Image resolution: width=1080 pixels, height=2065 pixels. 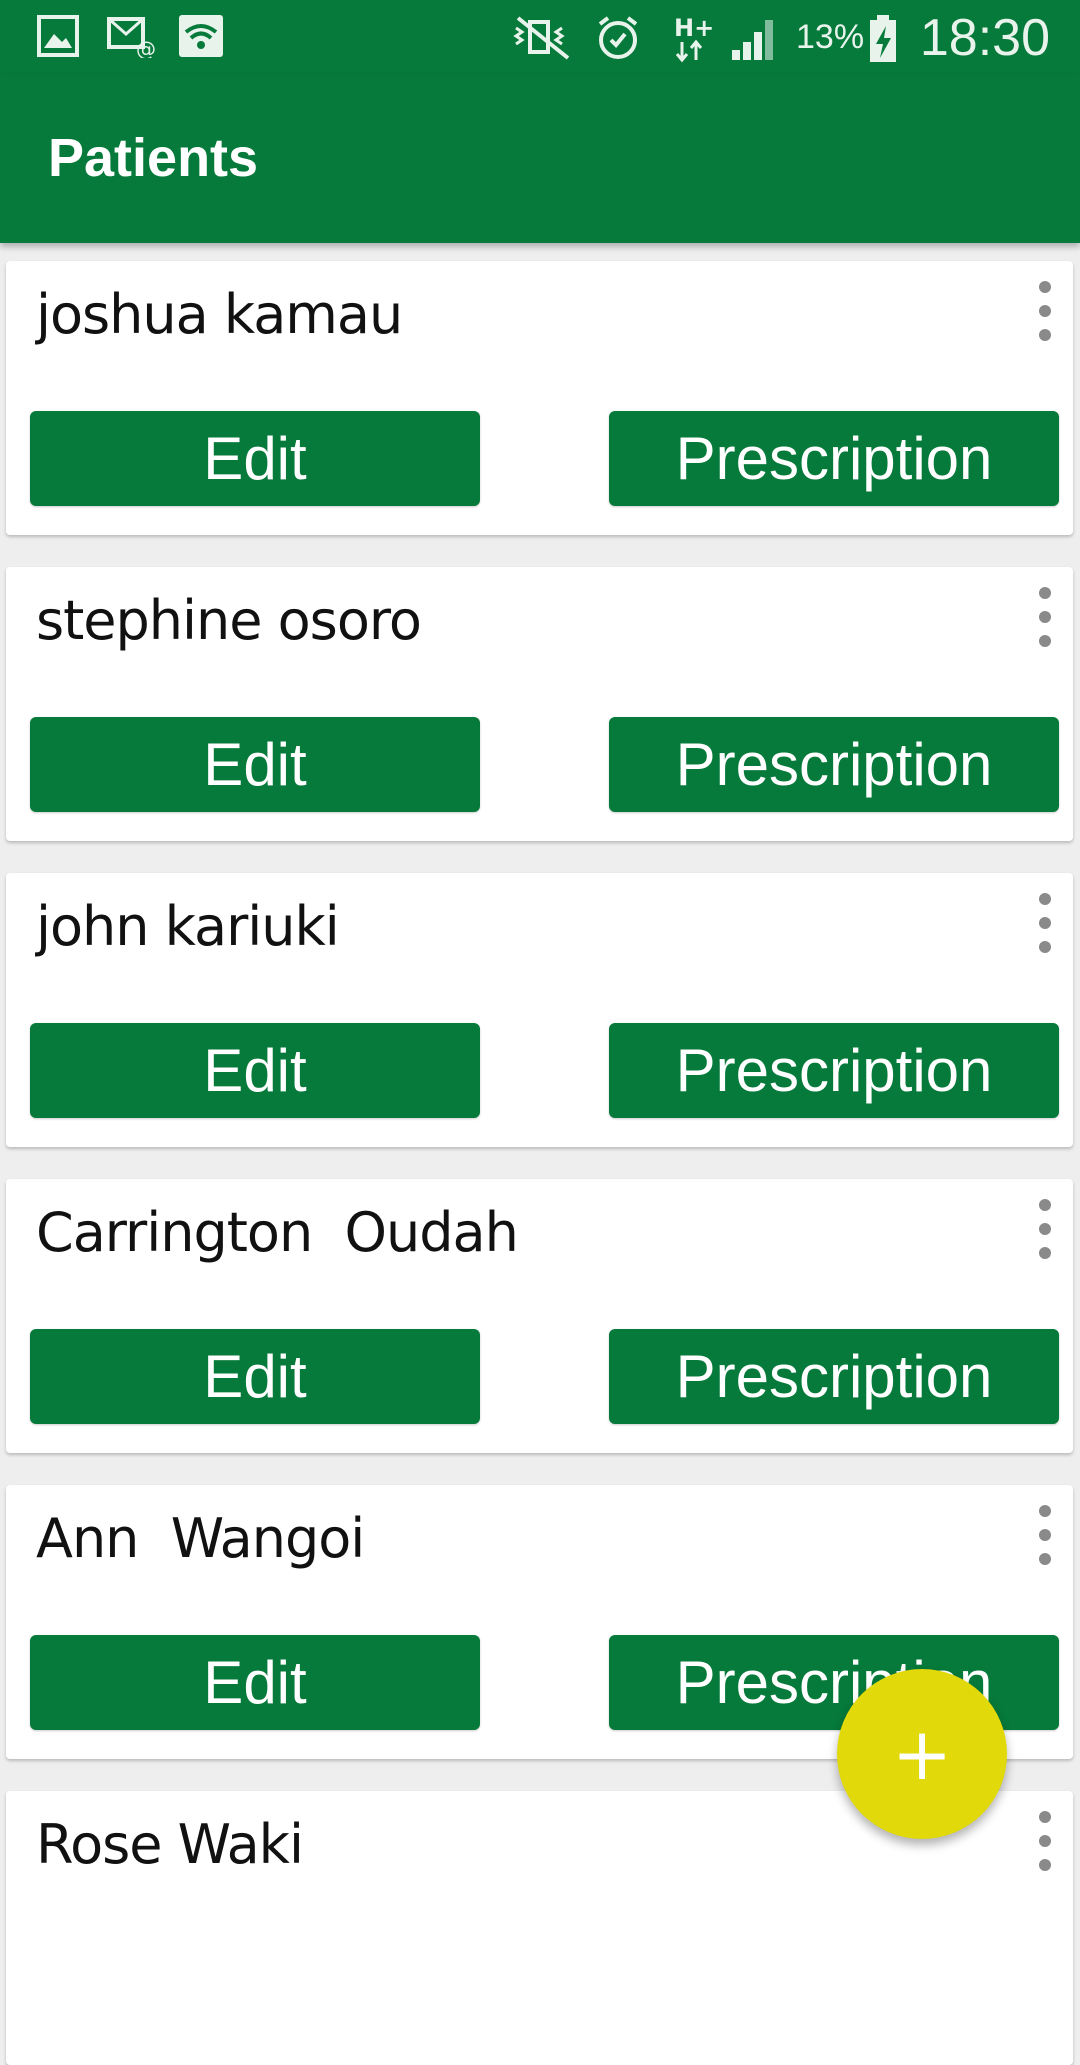 I want to click on data-hplus-icon: H+, so click(x=693, y=38).